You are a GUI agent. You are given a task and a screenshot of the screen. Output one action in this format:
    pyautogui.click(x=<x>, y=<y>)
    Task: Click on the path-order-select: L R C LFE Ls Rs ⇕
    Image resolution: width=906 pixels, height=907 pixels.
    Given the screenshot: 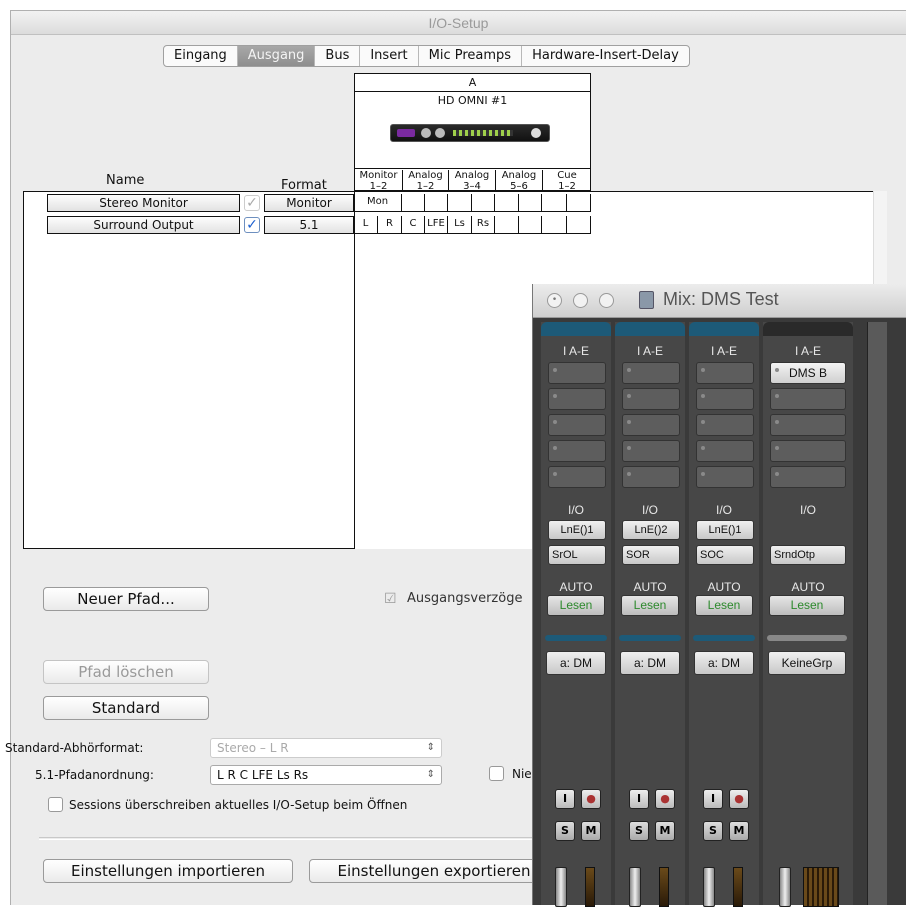 What is the action you would take?
    pyautogui.click(x=326, y=775)
    